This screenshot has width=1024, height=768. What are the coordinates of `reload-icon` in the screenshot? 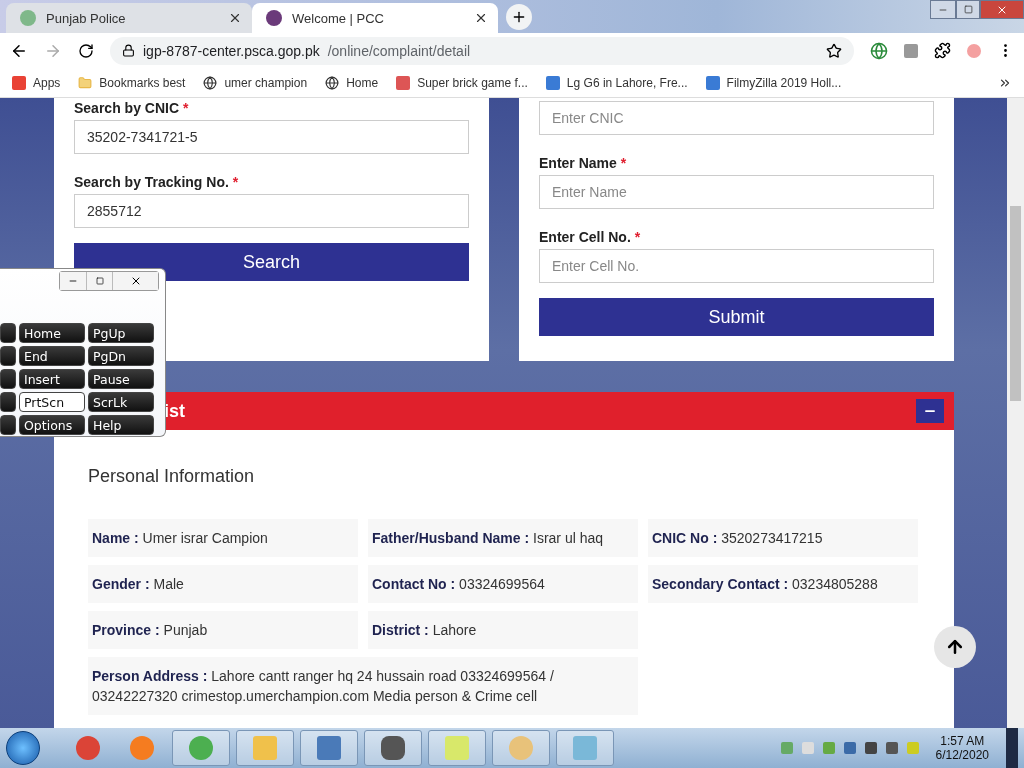 It's located at (86, 50).